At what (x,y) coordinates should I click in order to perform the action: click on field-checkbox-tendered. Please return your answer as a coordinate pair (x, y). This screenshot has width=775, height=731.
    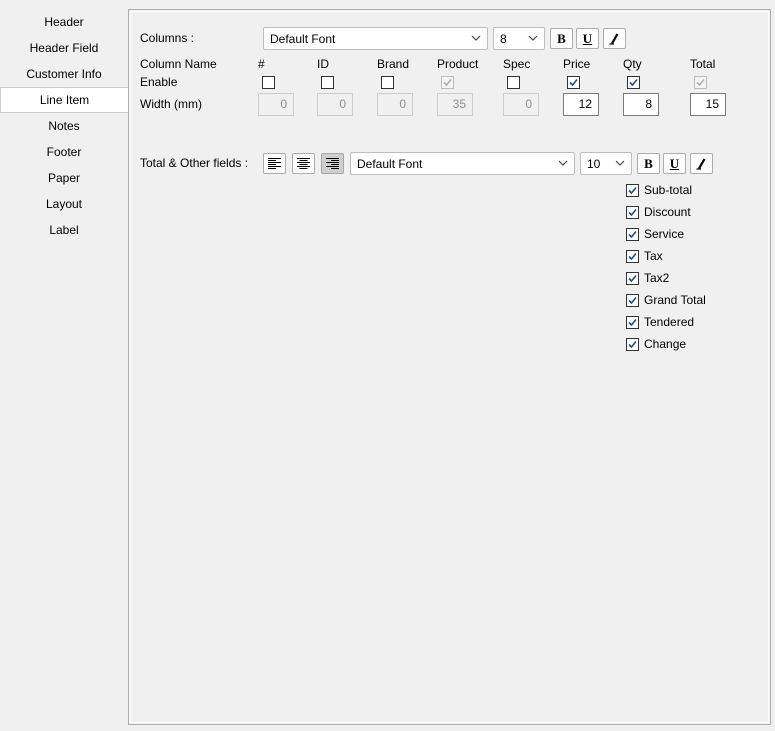
    Looking at the image, I should click on (632, 322).